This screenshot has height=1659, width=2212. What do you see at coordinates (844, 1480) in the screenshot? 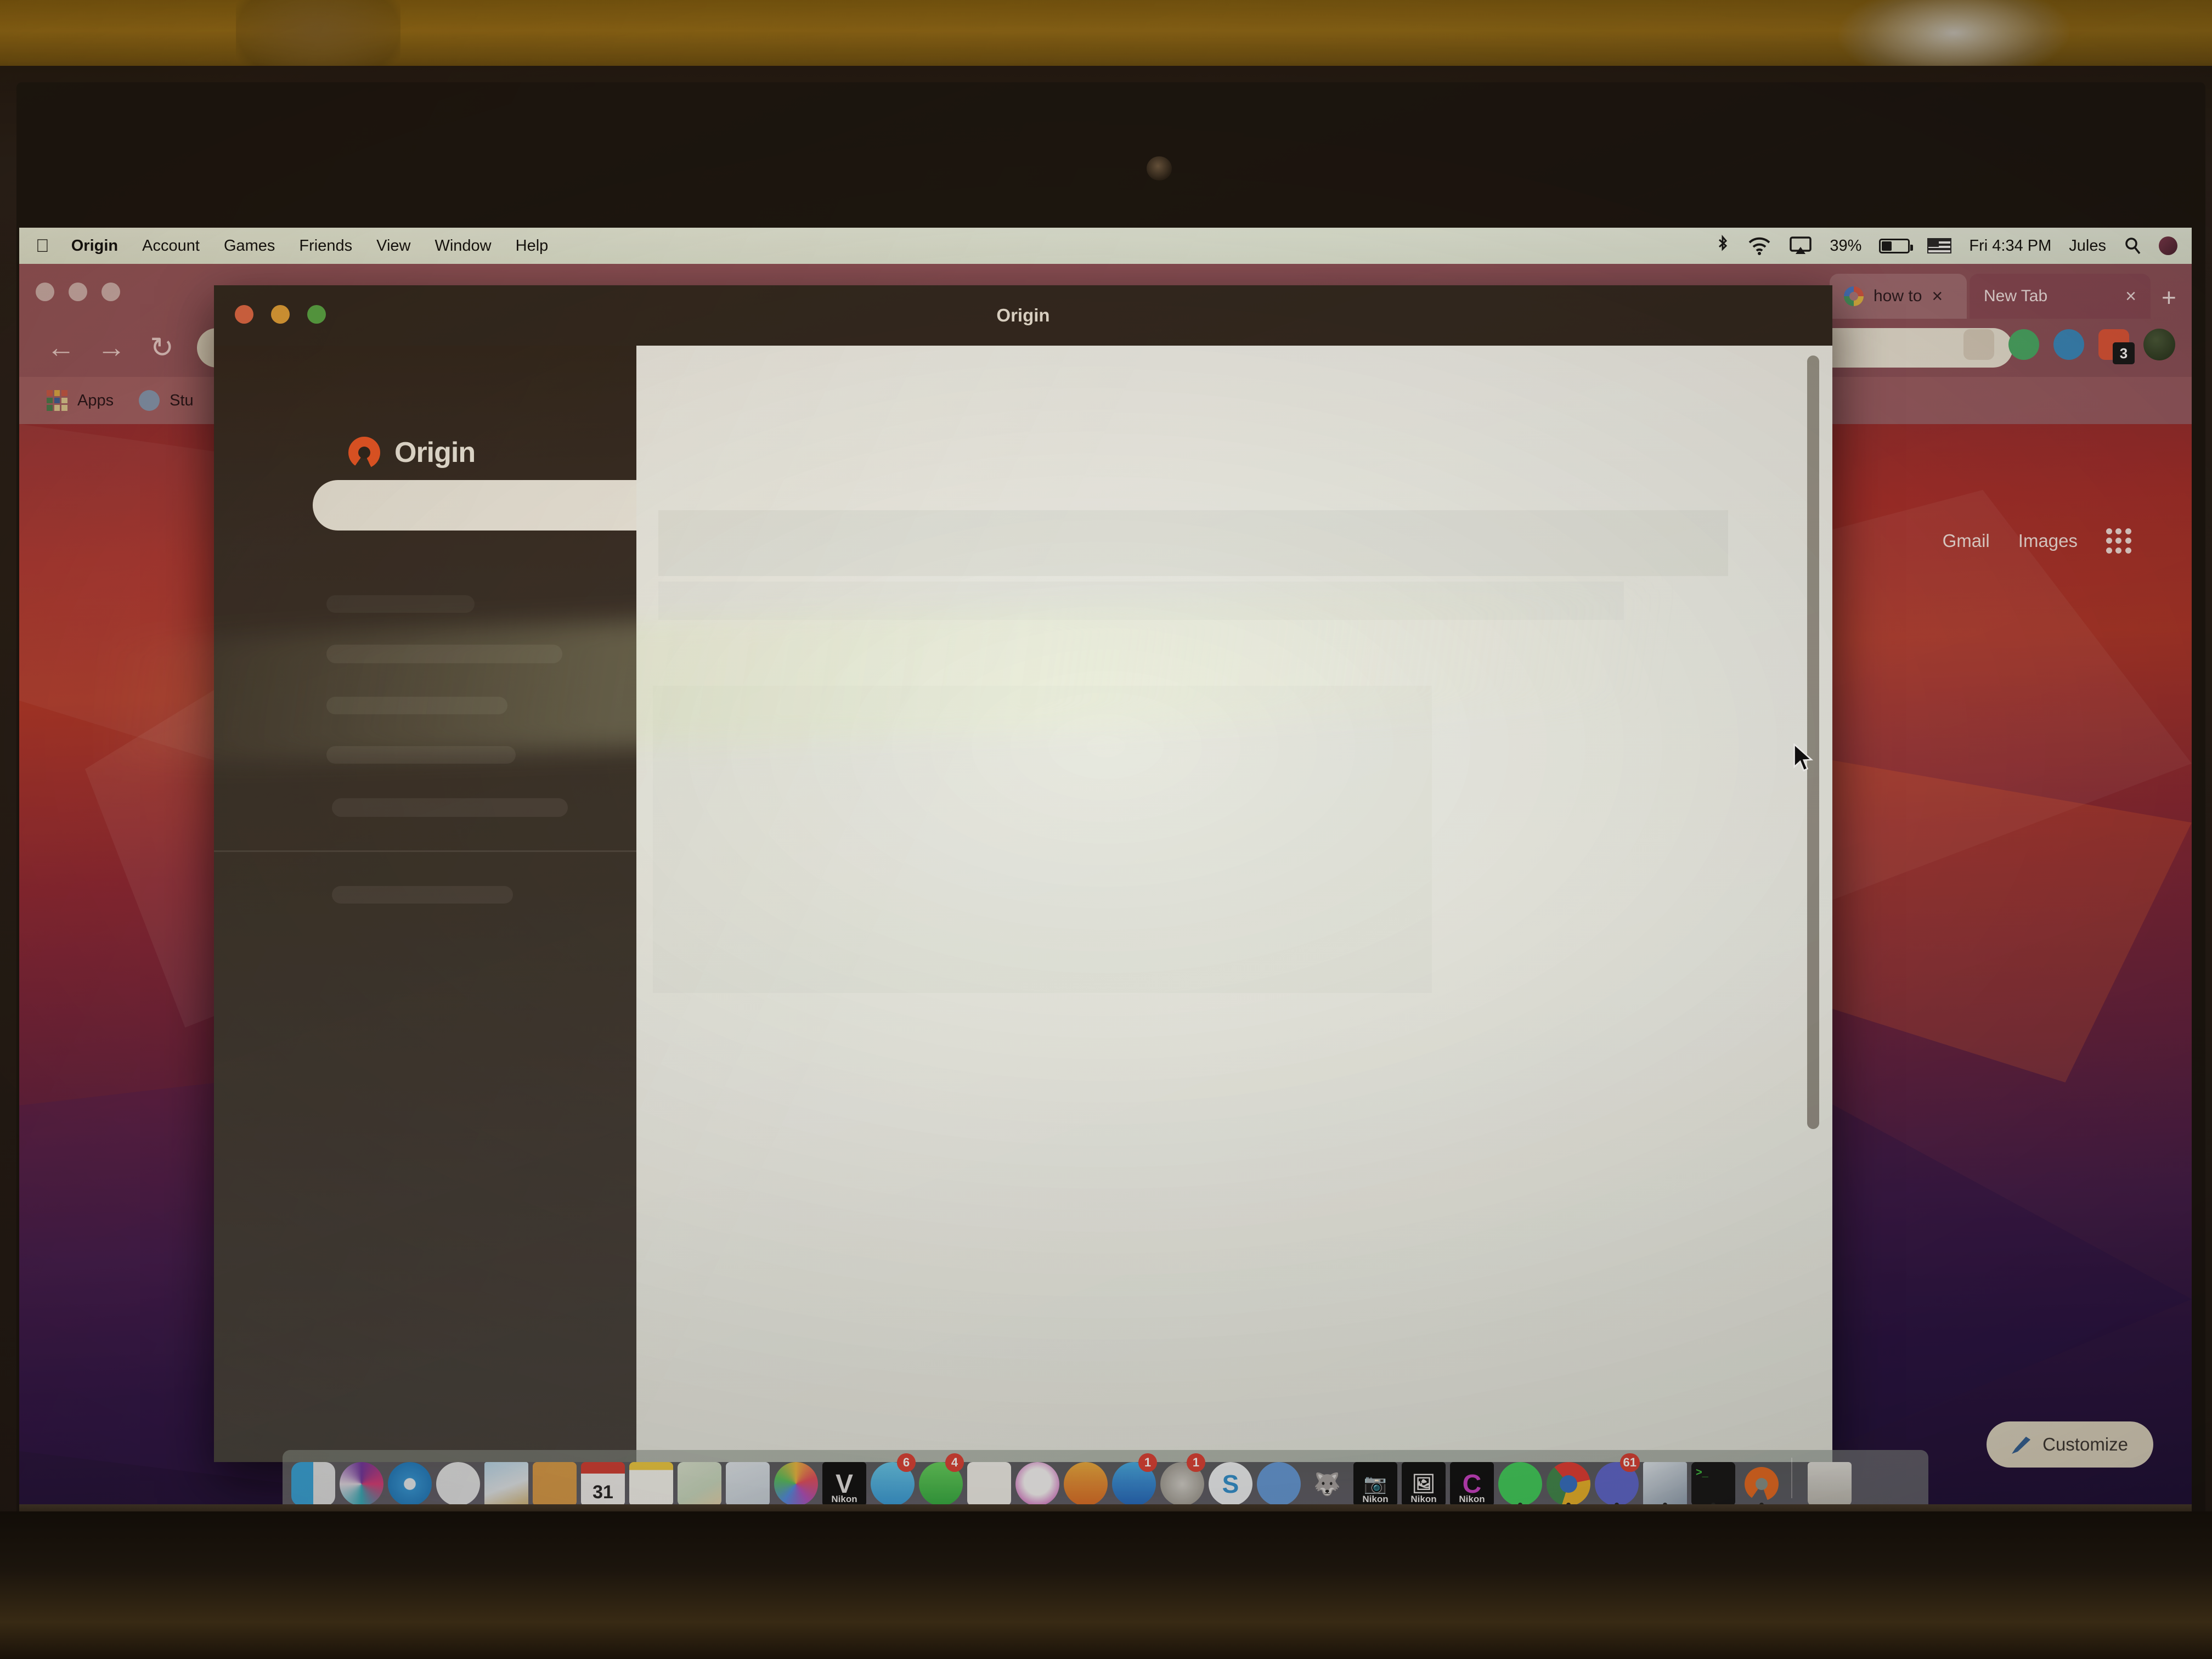
I see `dock-item-nikon-viewnx: V Nikon` at bounding box center [844, 1480].